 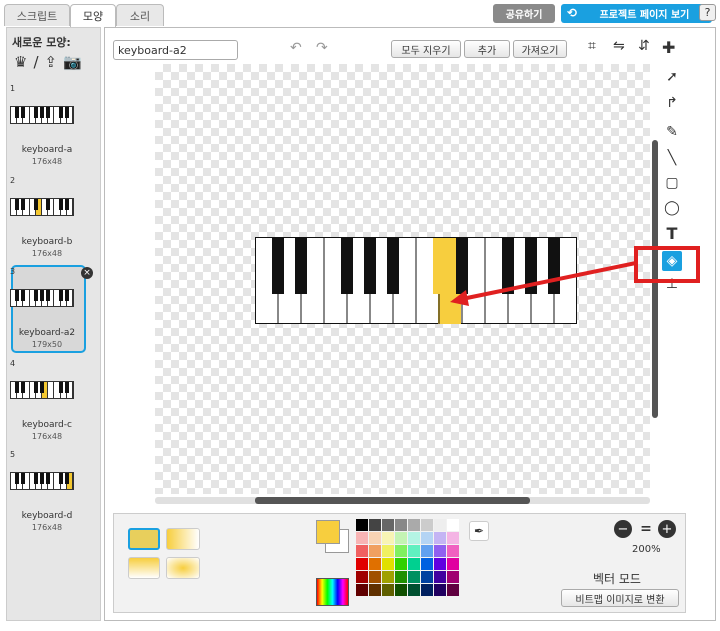 What do you see at coordinates (667, 264) in the screenshot?
I see `highlight-box` at bounding box center [667, 264].